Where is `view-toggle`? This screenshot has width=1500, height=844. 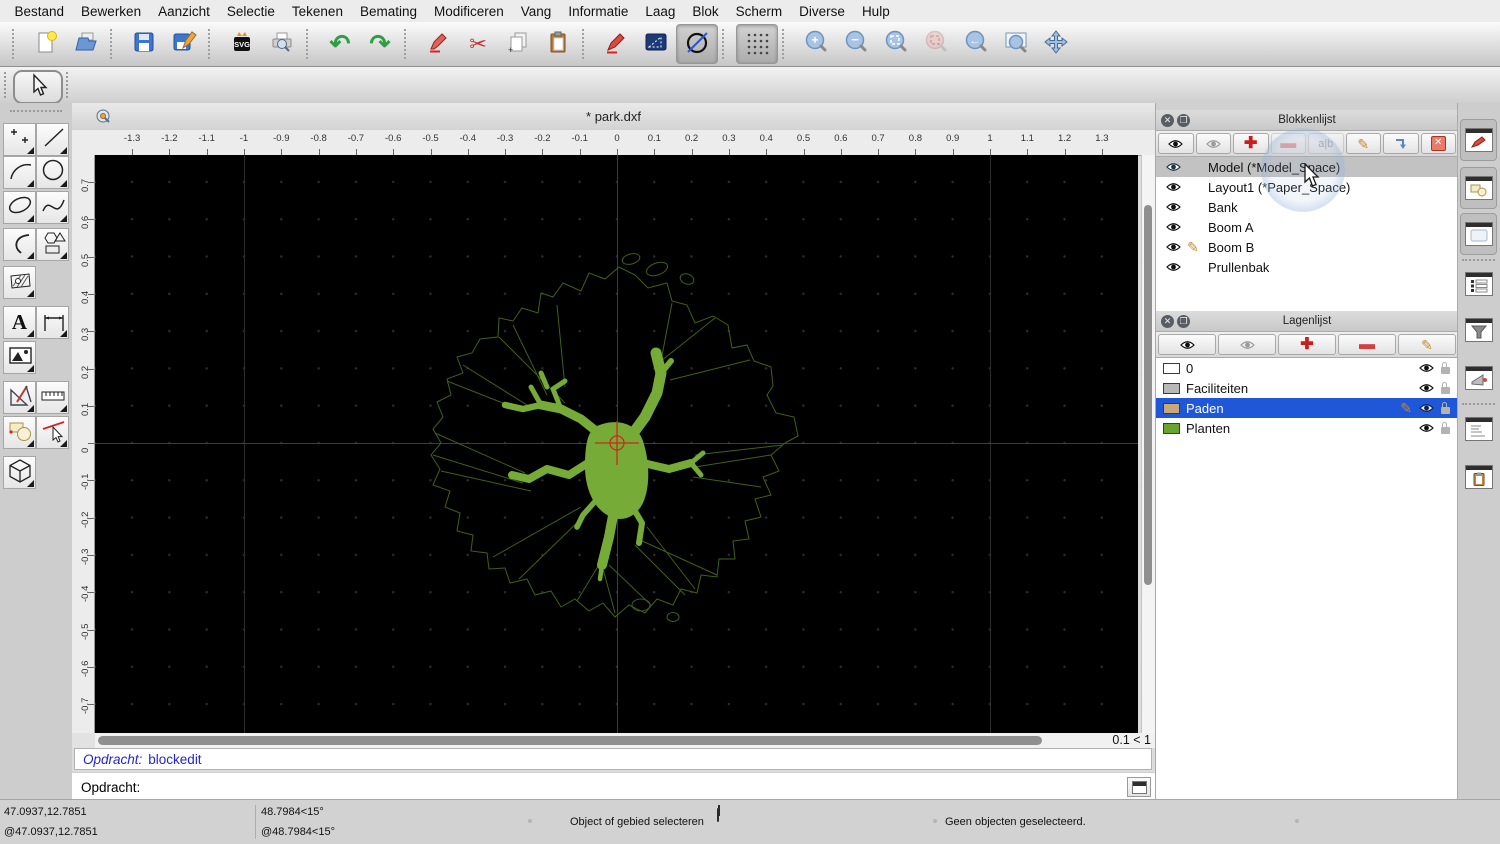 view-toggle is located at coordinates (1478, 234).